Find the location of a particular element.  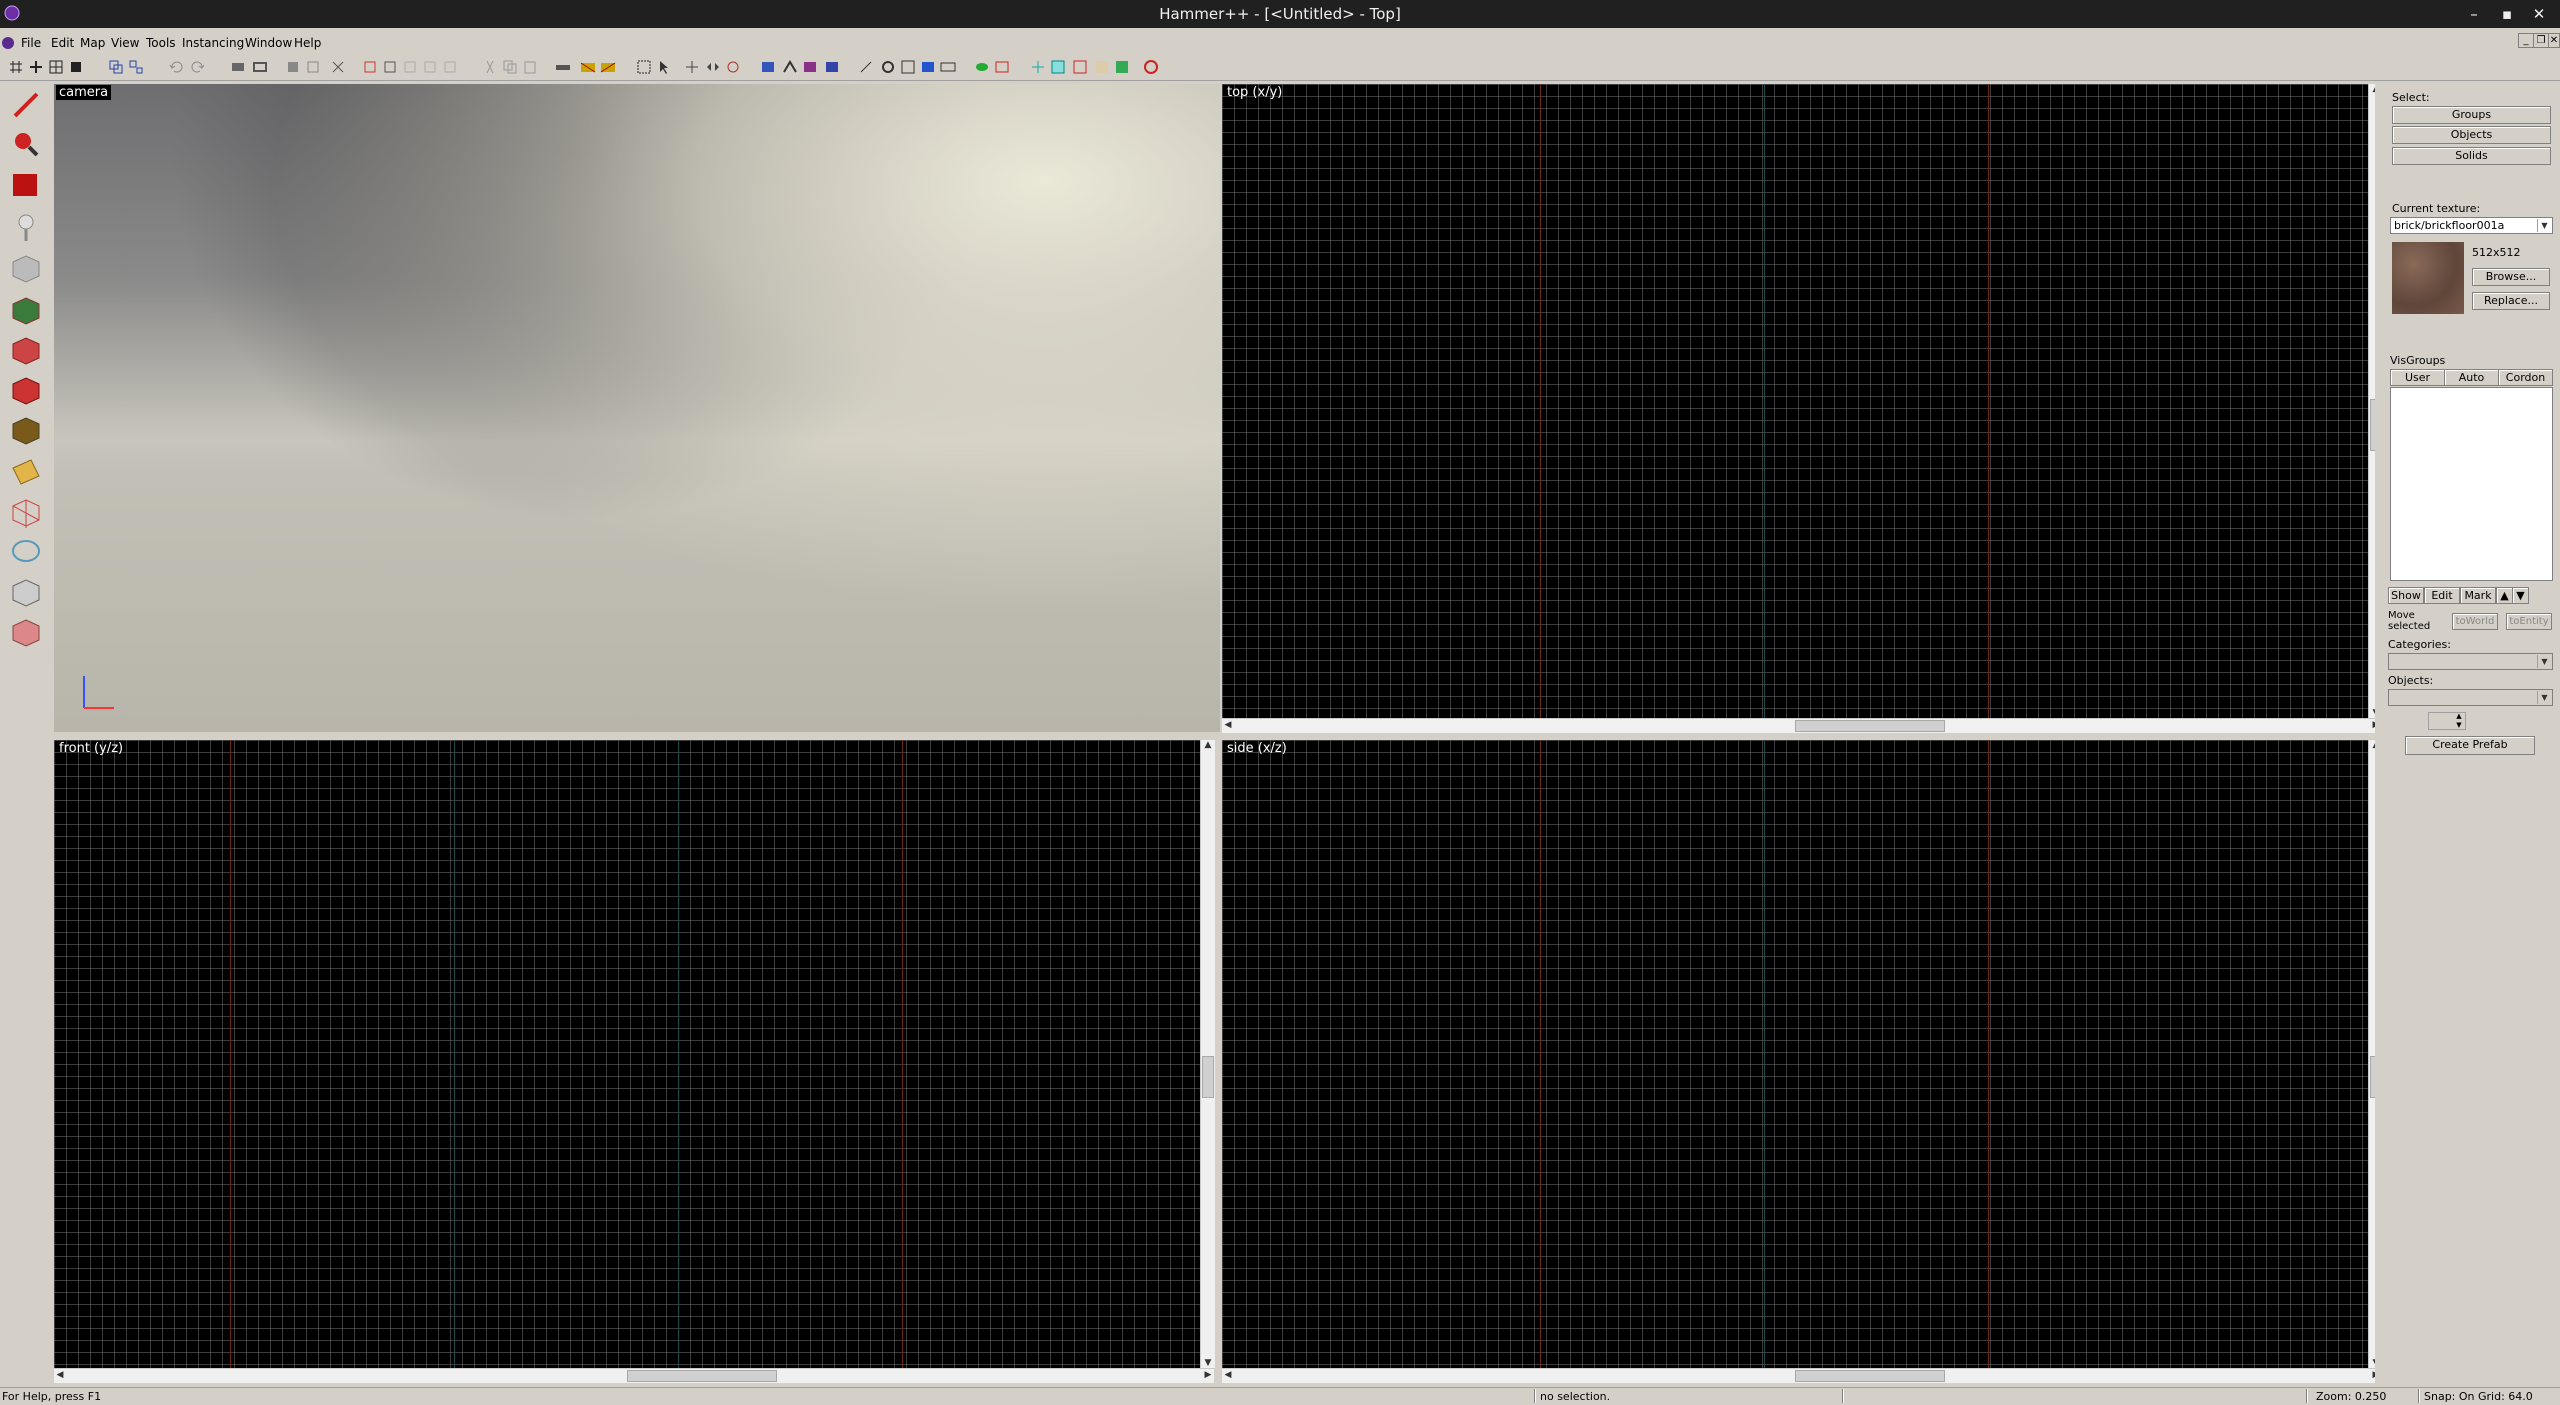

move-down-icon: ▼ is located at coordinates (2520, 595).